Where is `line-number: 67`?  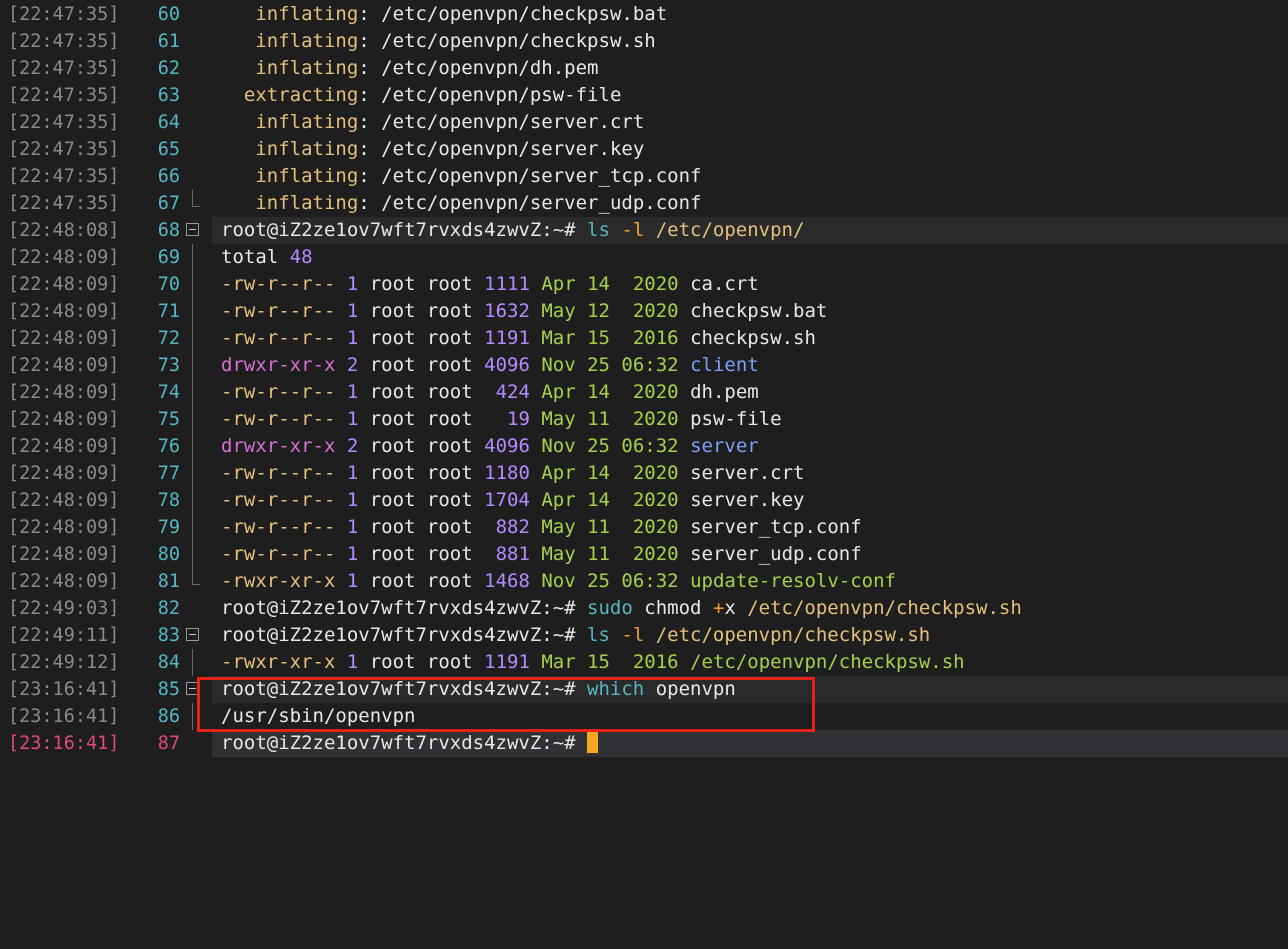 line-number: 67 is located at coordinates (168, 203).